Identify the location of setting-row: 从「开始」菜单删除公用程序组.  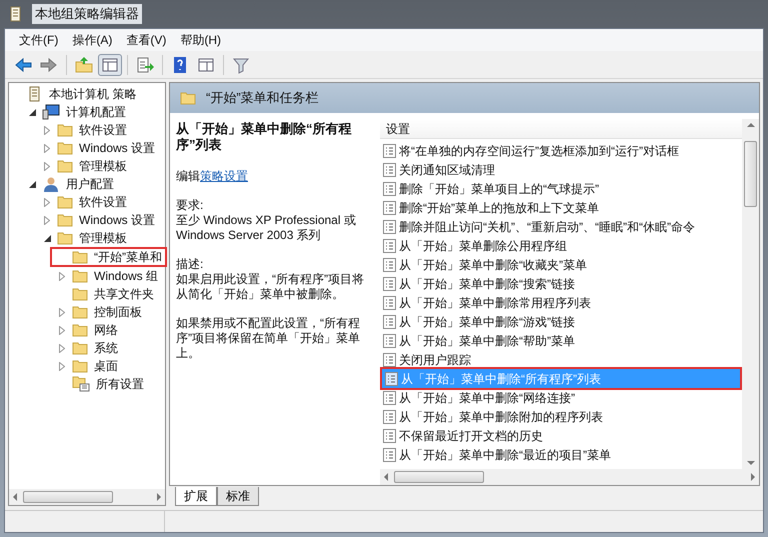
(561, 245).